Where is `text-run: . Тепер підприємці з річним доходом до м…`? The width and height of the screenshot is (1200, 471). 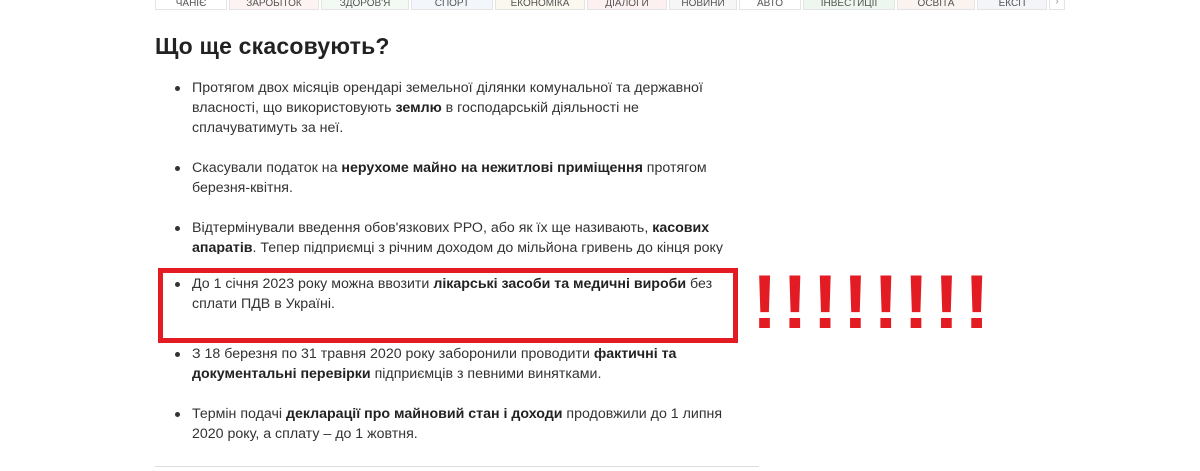
text-run: . Тепер підприємці з річним доходом до м… is located at coordinates (488, 247).